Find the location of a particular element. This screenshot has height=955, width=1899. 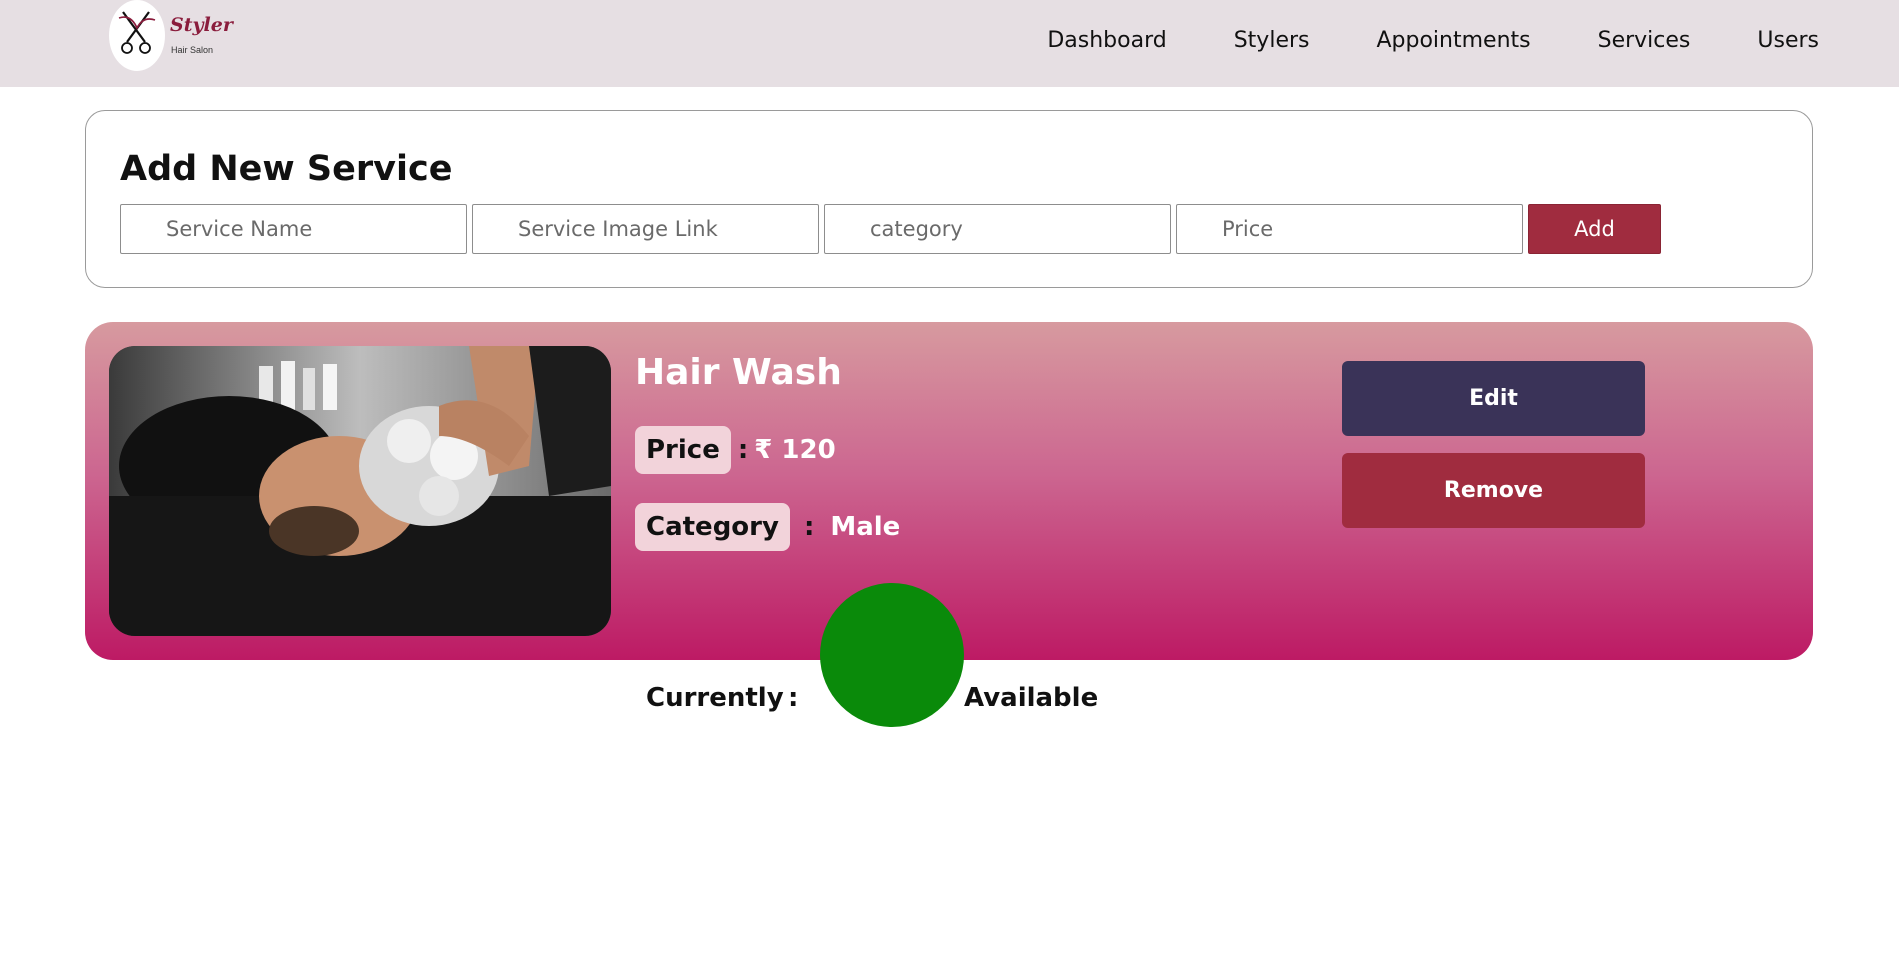

add-service-button: Add is located at coordinates (1594, 229).